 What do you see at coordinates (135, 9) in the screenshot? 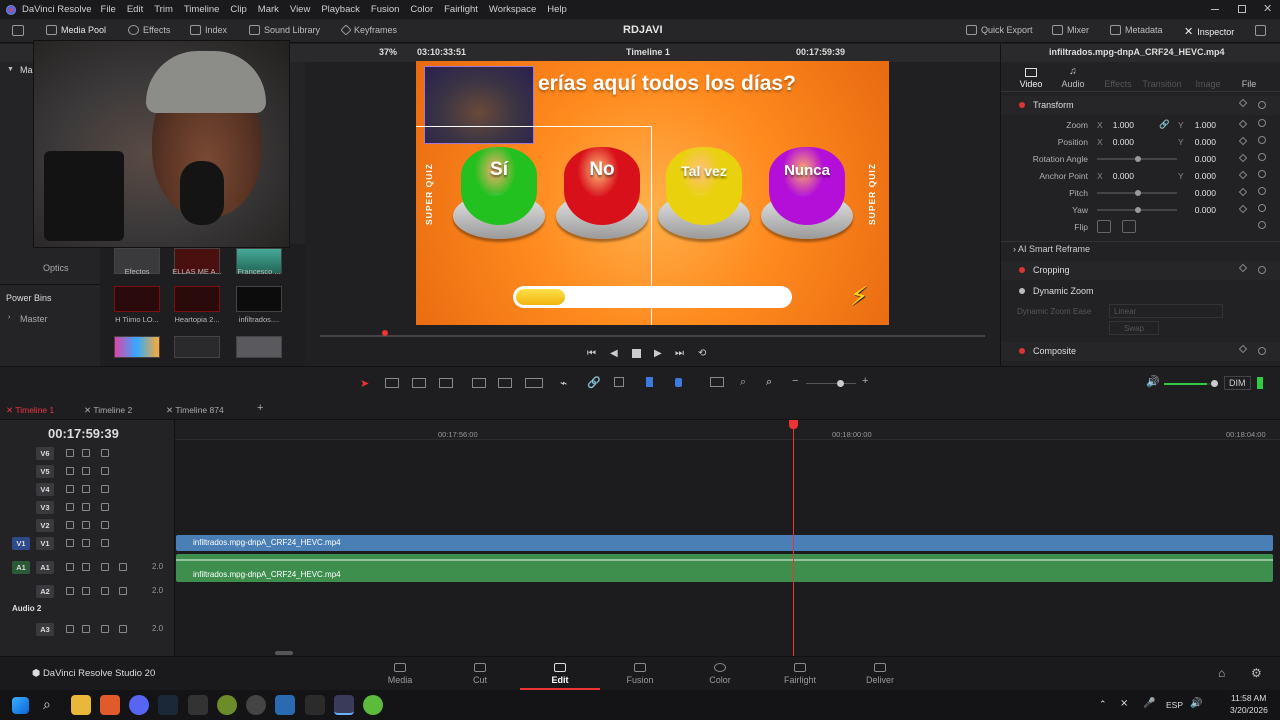
I see `menu-edit: Edit` at bounding box center [135, 9].